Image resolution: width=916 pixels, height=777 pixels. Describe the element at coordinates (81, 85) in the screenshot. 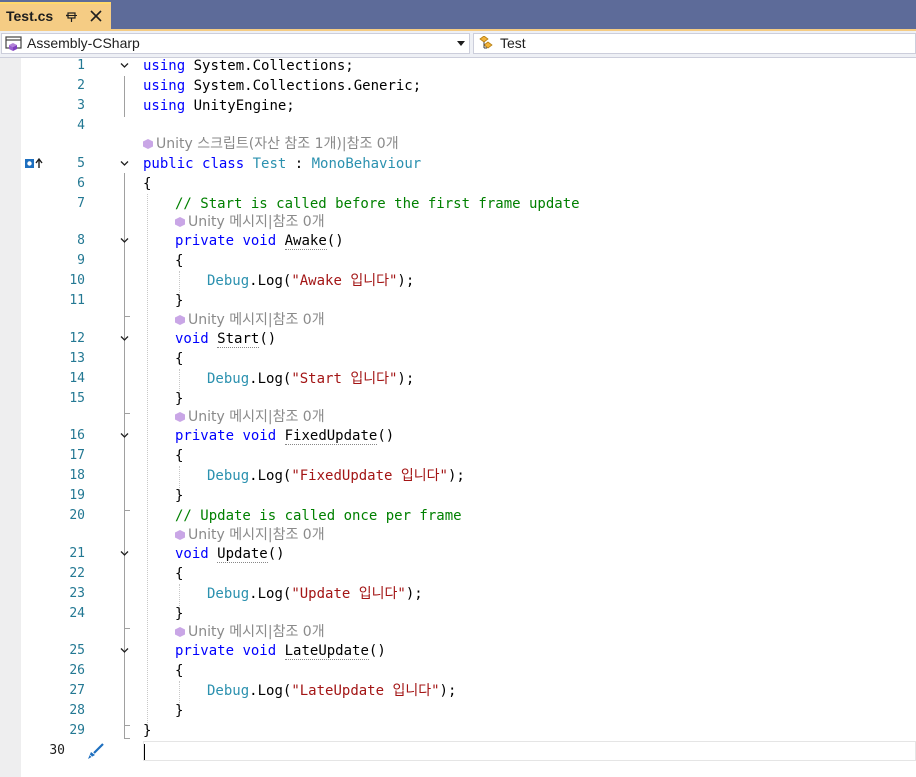

I see `line-number: 2` at that location.